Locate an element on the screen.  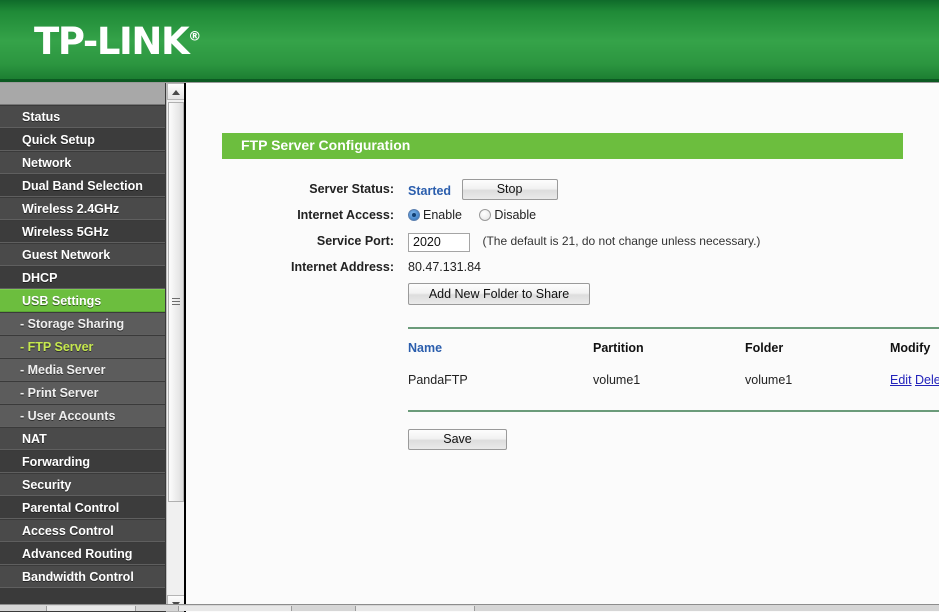
sidebar-top-strip is located at coordinates (82, 94).